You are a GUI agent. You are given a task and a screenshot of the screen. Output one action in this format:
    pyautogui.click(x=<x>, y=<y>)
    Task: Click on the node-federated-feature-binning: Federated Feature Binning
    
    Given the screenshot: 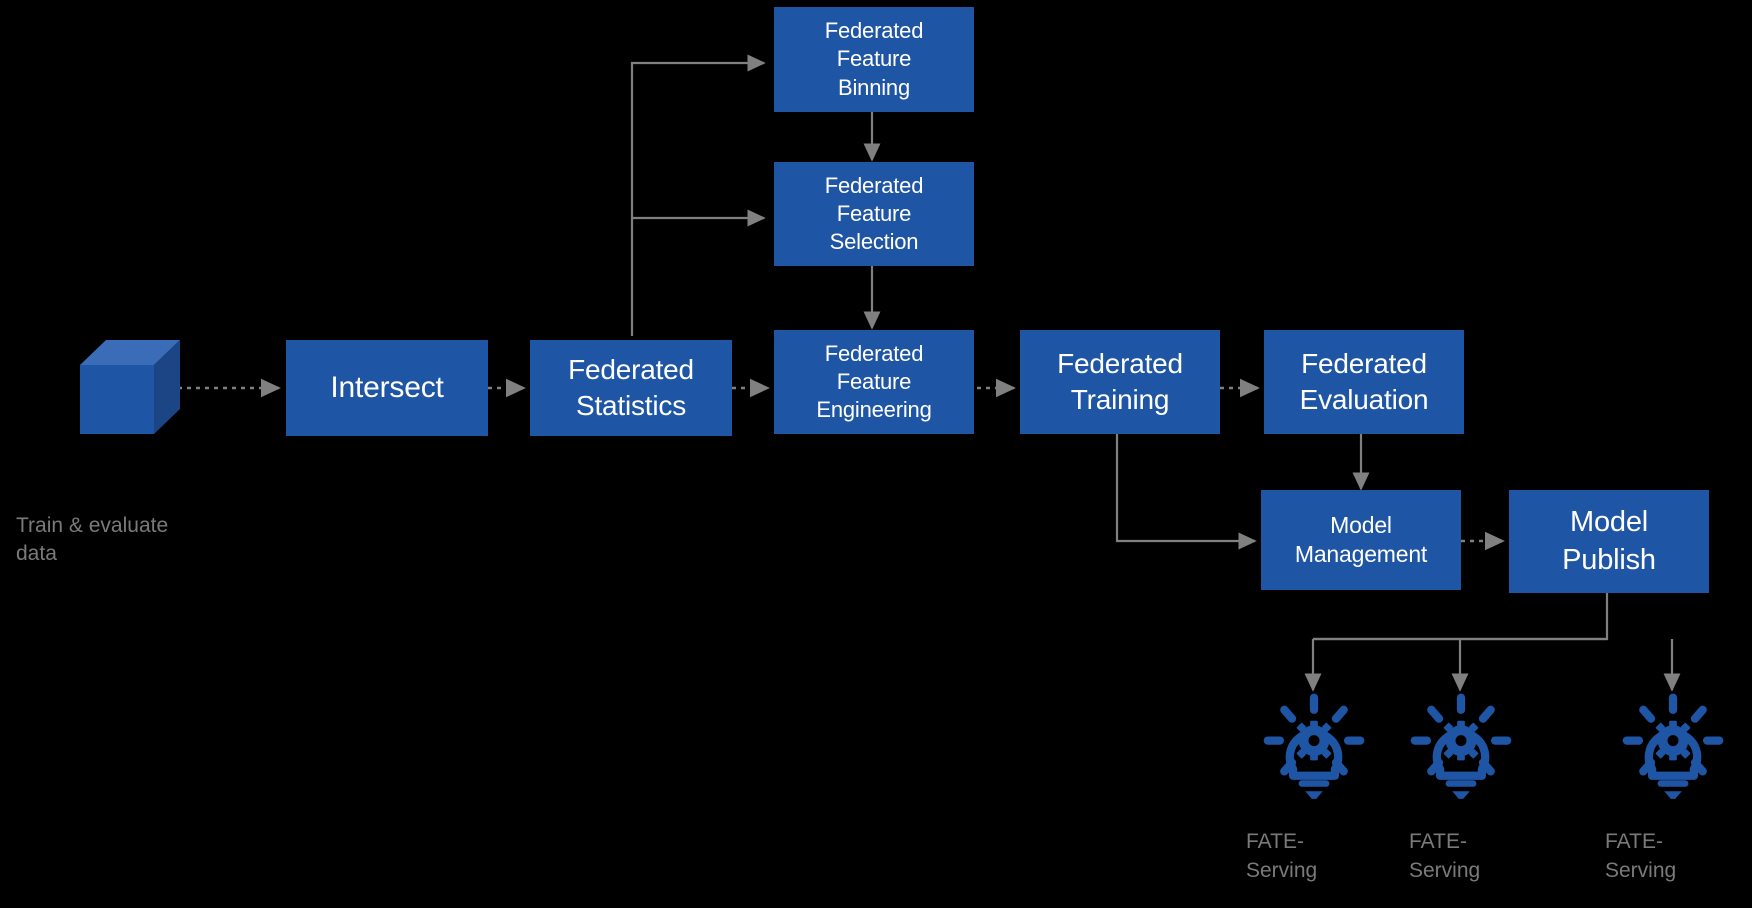 What is the action you would take?
    pyautogui.click(x=874, y=59)
    